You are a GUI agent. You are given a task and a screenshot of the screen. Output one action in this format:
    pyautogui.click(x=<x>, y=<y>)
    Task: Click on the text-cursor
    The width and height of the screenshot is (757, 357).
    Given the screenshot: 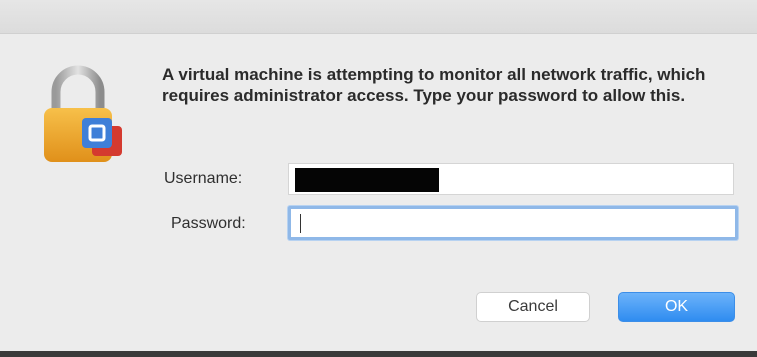 What is the action you would take?
    pyautogui.click(x=300, y=223)
    